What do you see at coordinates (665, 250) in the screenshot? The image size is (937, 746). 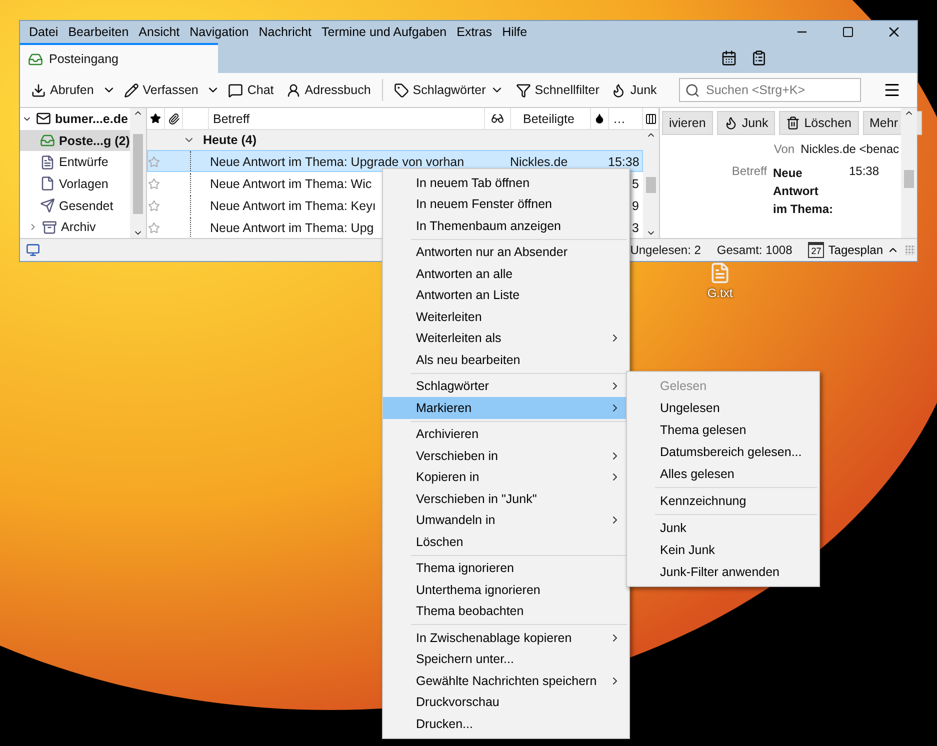 I see `unread-count: Ungelesen: 2` at bounding box center [665, 250].